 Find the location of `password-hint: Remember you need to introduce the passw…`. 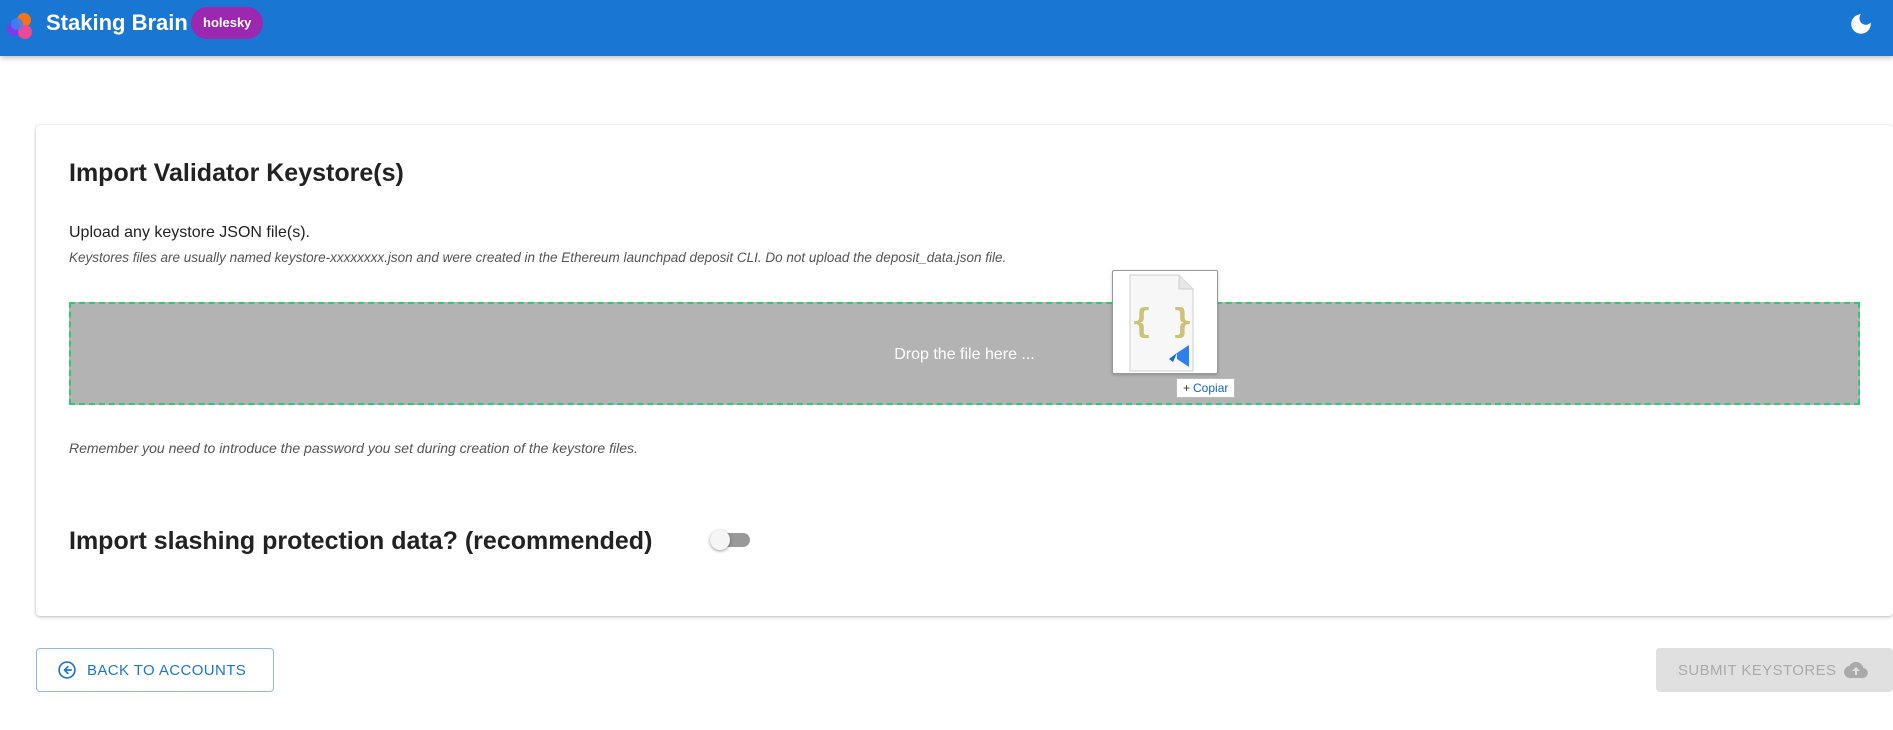

password-hint: Remember you need to introduce the passw… is located at coordinates (353, 448).